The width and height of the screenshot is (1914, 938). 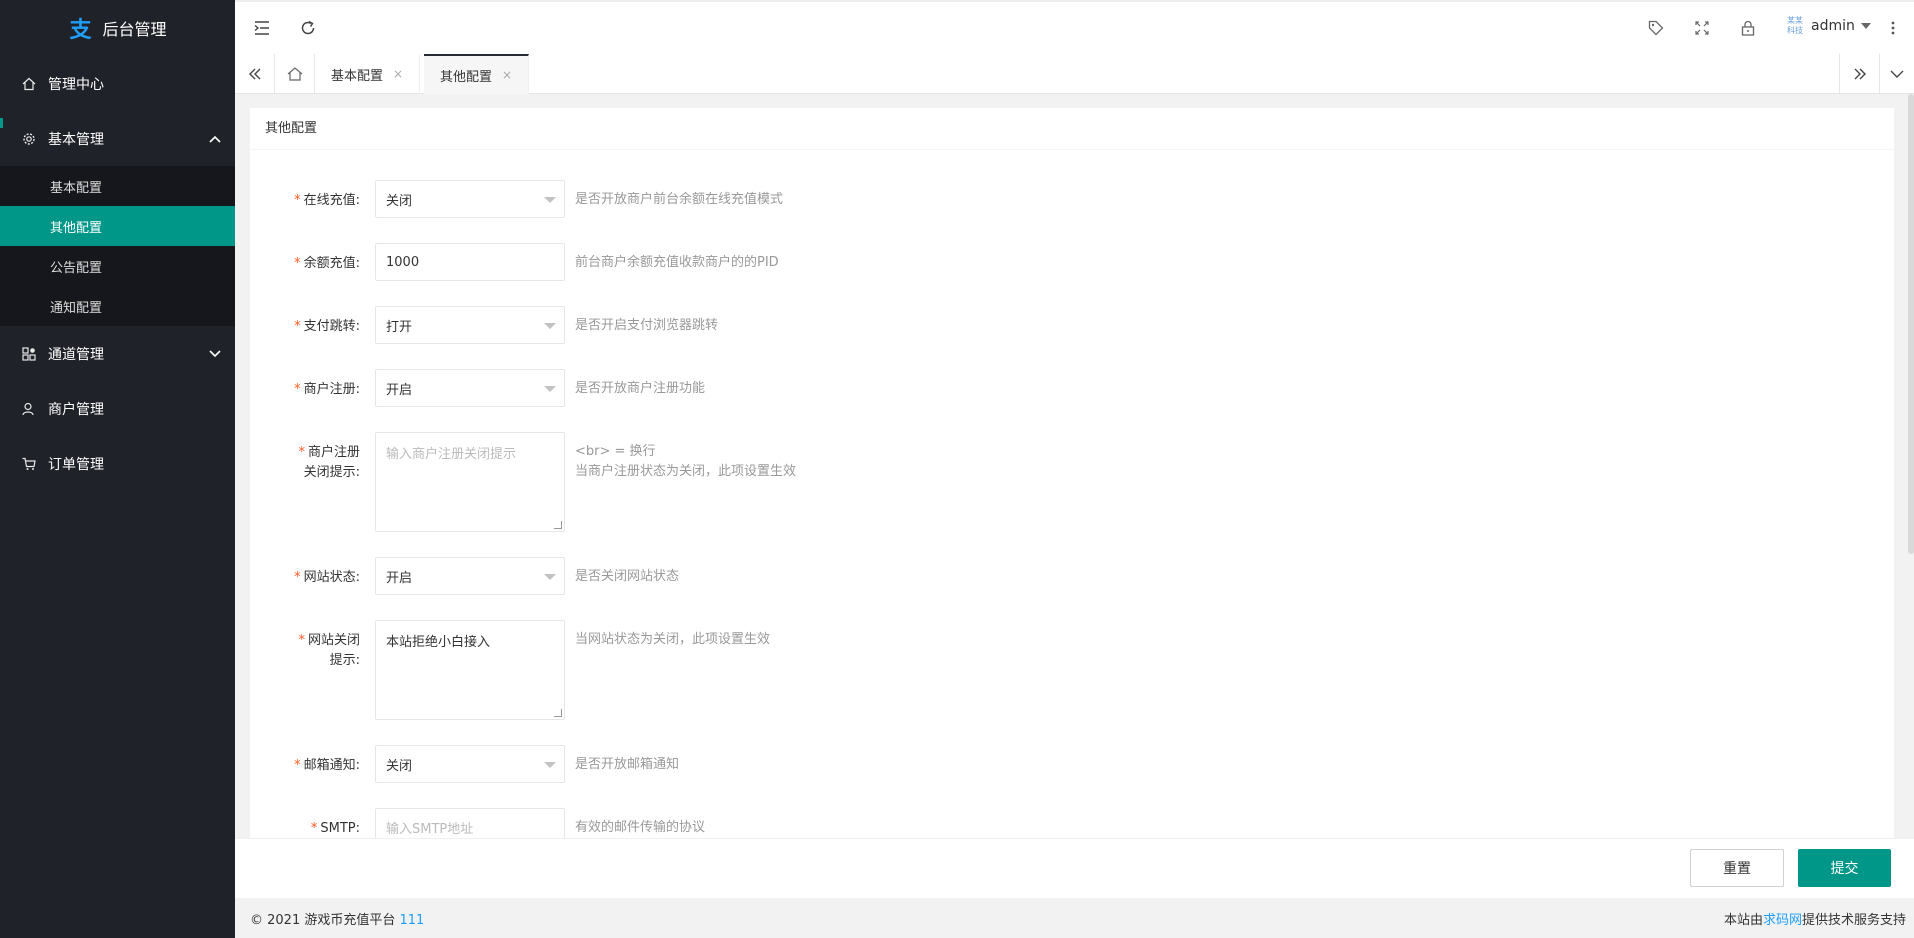 I want to click on home-icon, so click(x=29, y=84).